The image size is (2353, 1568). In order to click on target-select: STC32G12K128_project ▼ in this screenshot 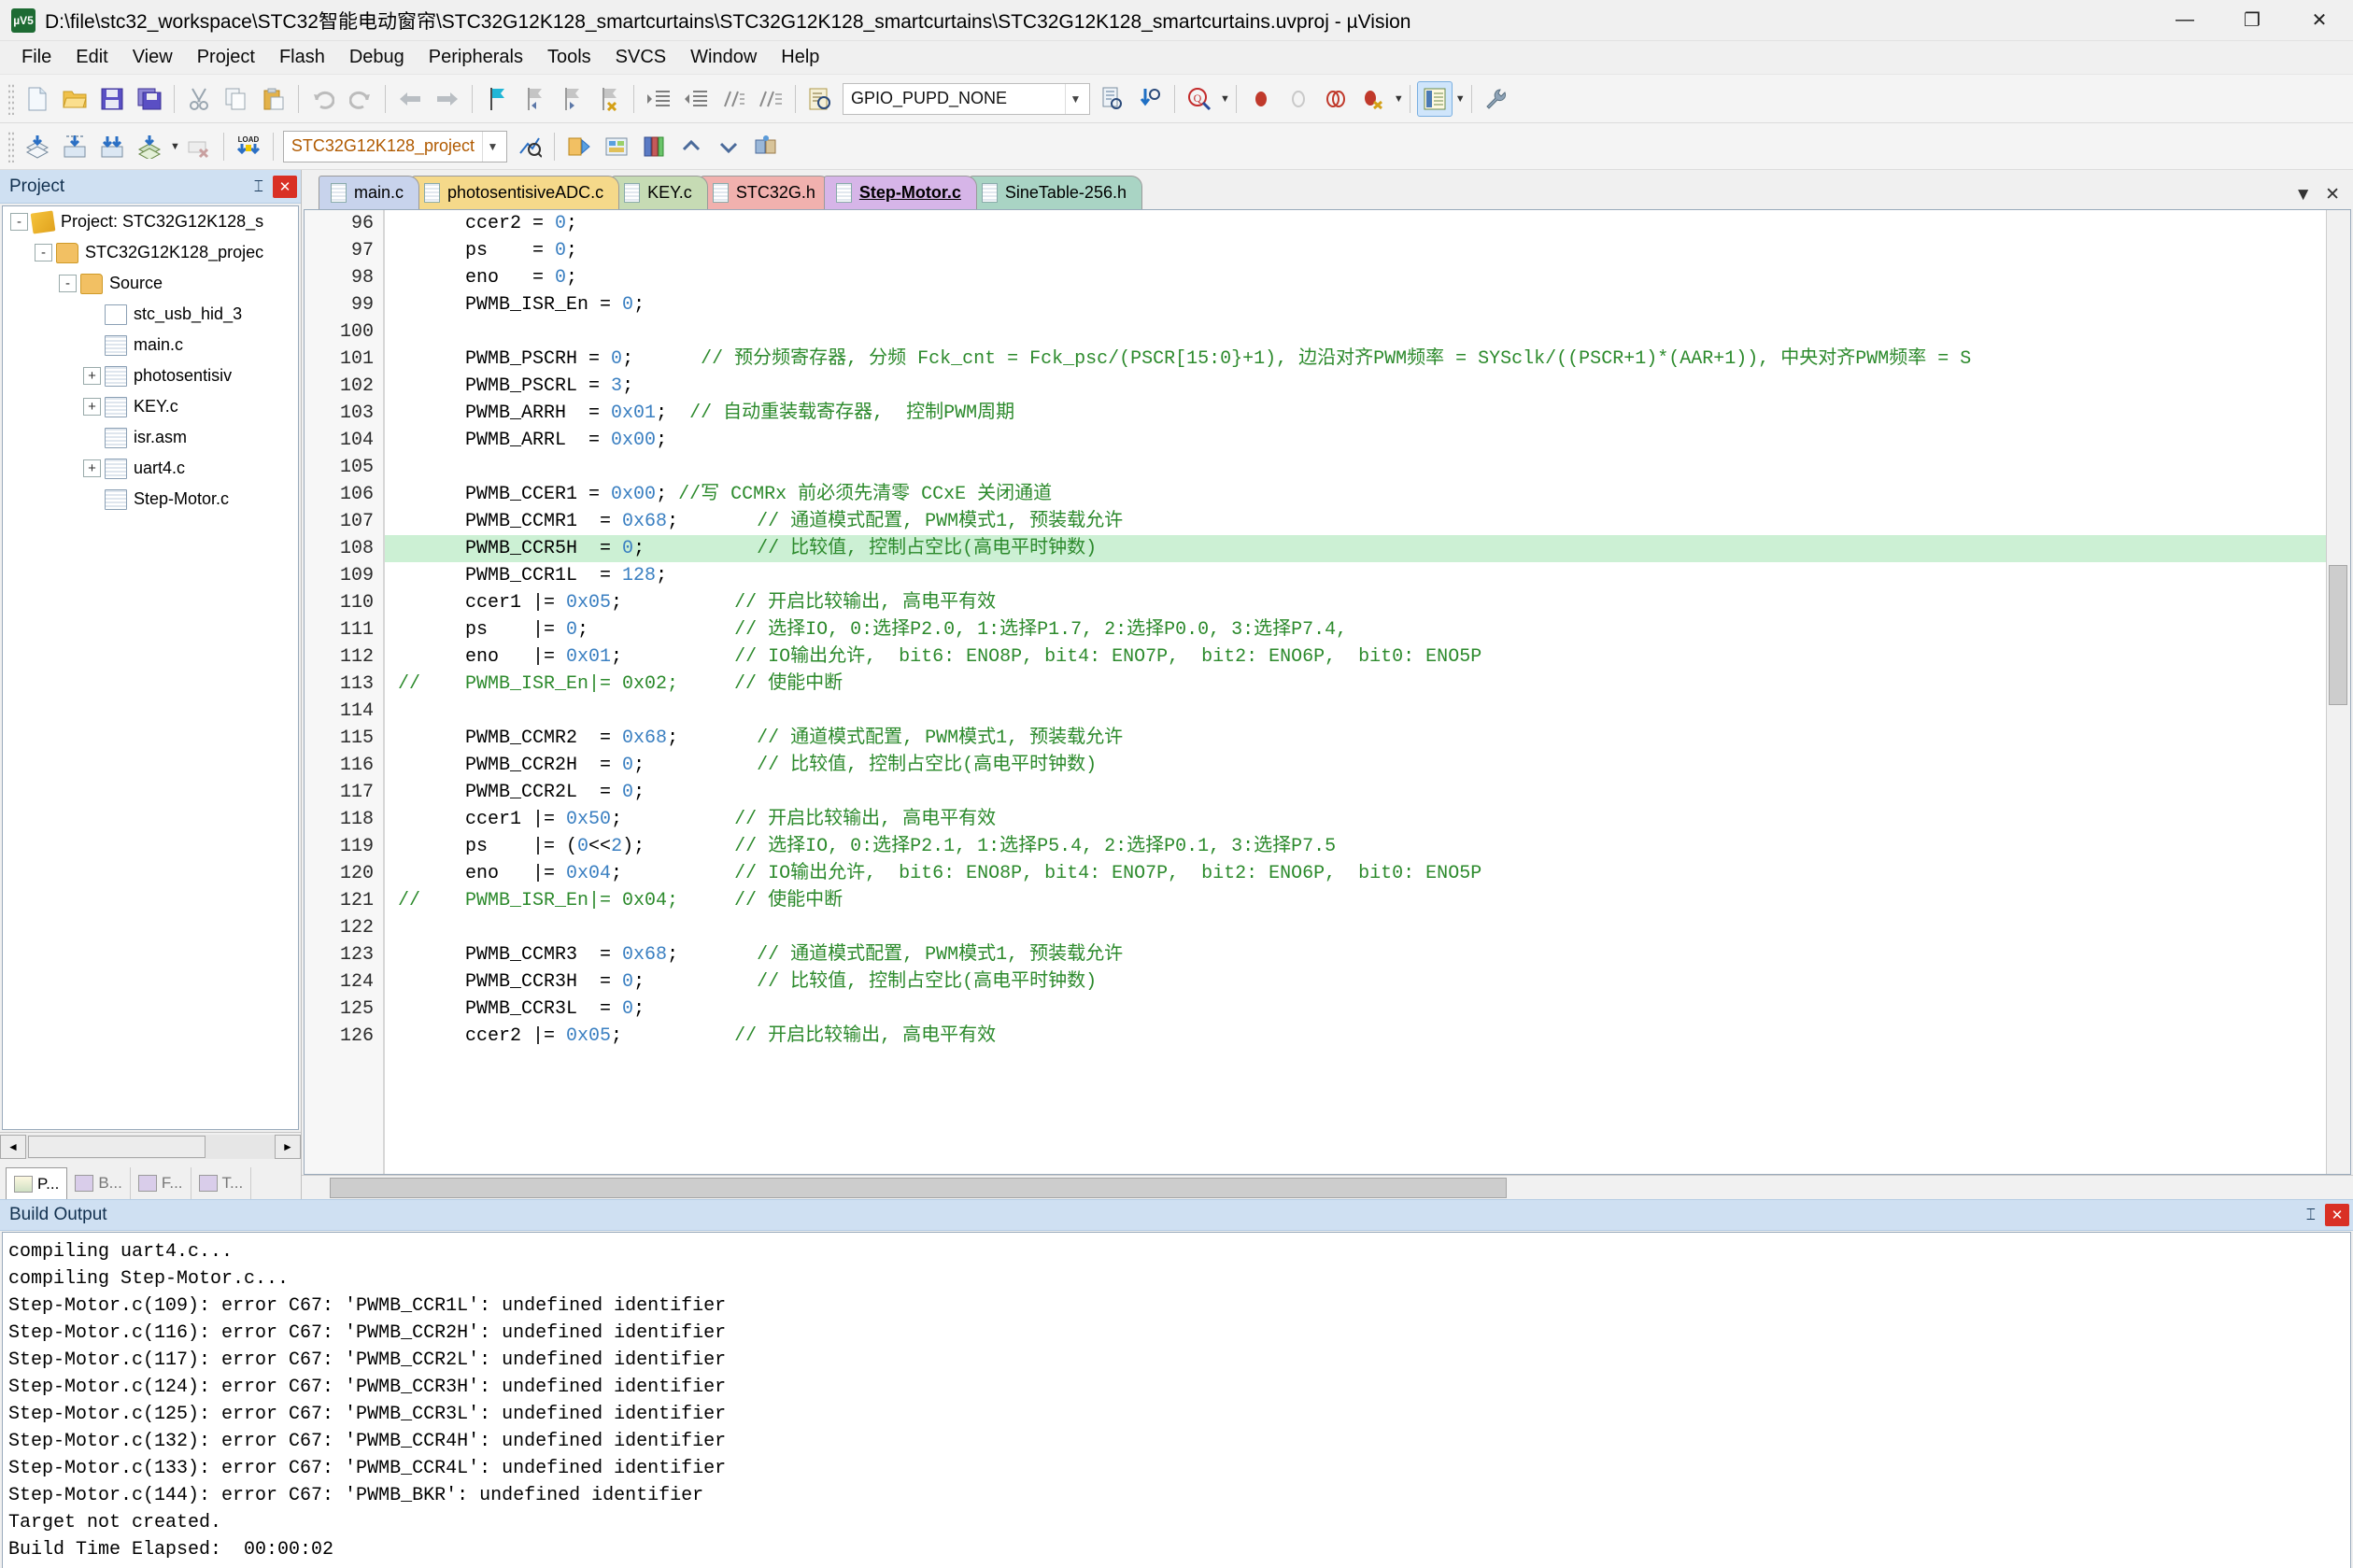, I will do `click(394, 146)`.